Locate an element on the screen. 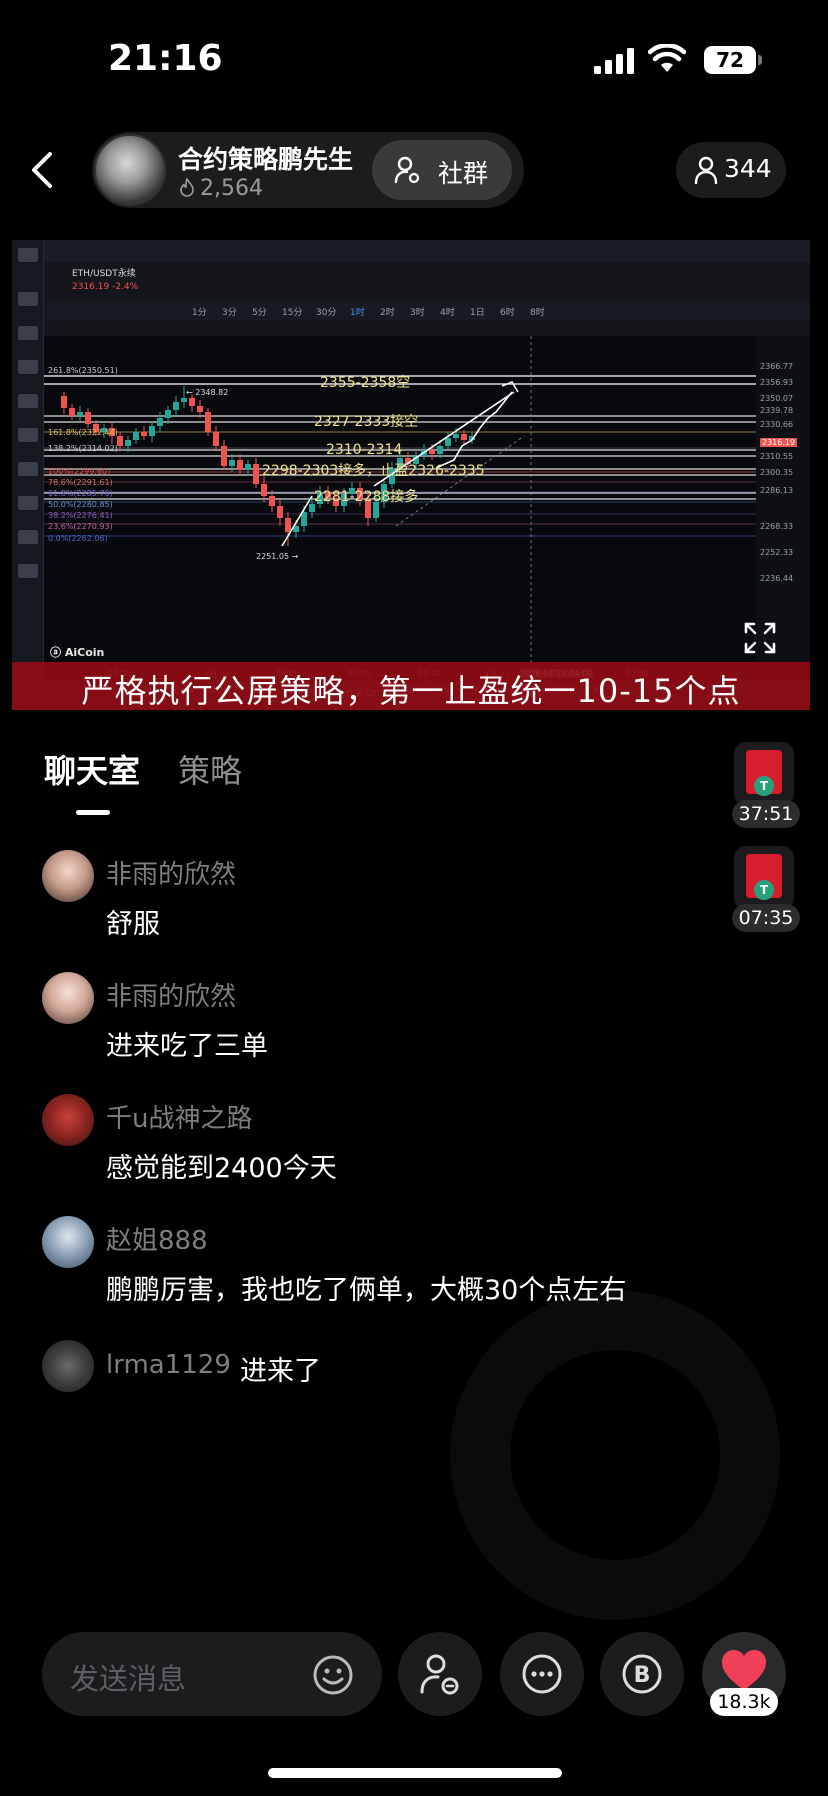 This screenshot has width=828, height=1796. chat-username: 千u战神之路 is located at coordinates (179, 1116).